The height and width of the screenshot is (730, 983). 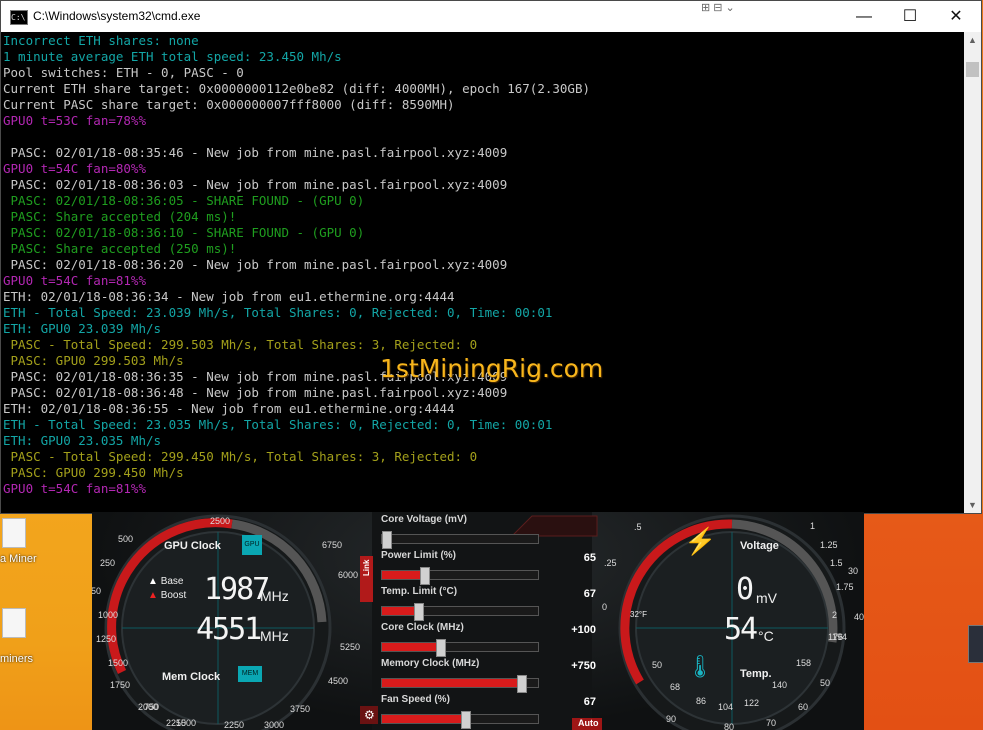 I want to click on gpu-chip-icon: GPU, so click(x=252, y=545).